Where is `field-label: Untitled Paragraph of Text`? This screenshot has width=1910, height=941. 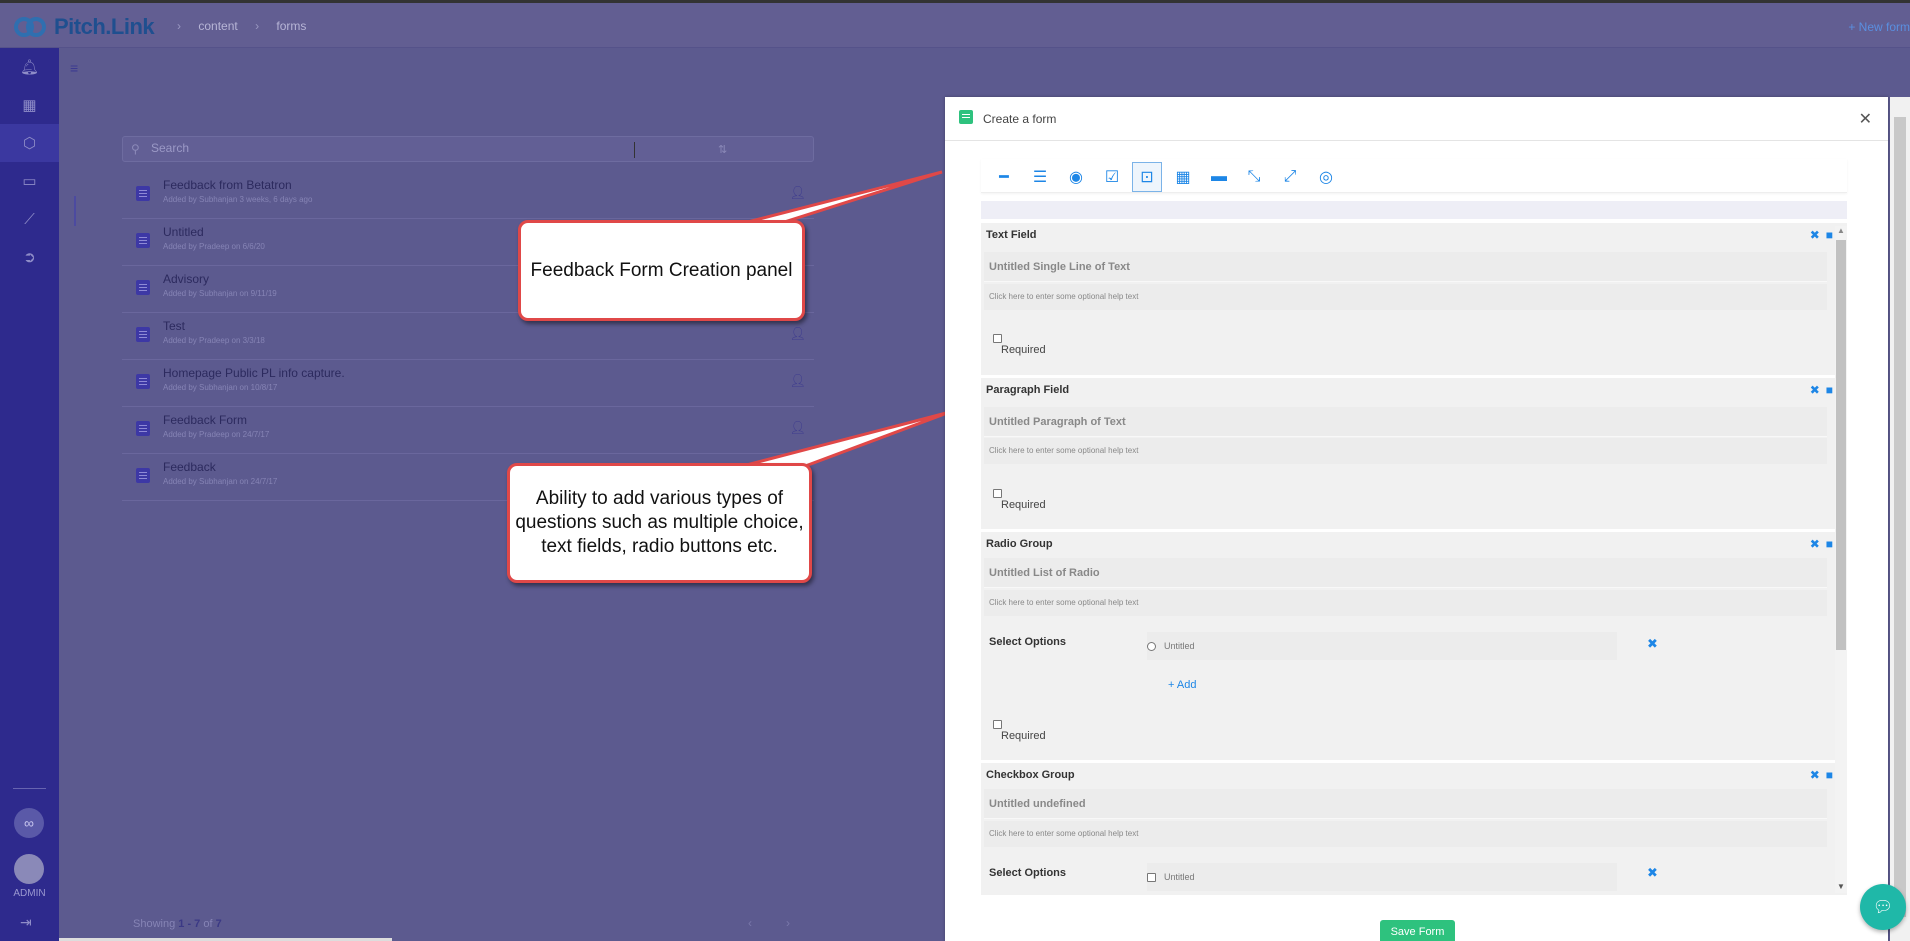
field-label: Untitled Paragraph of Text is located at coordinates (1057, 422).